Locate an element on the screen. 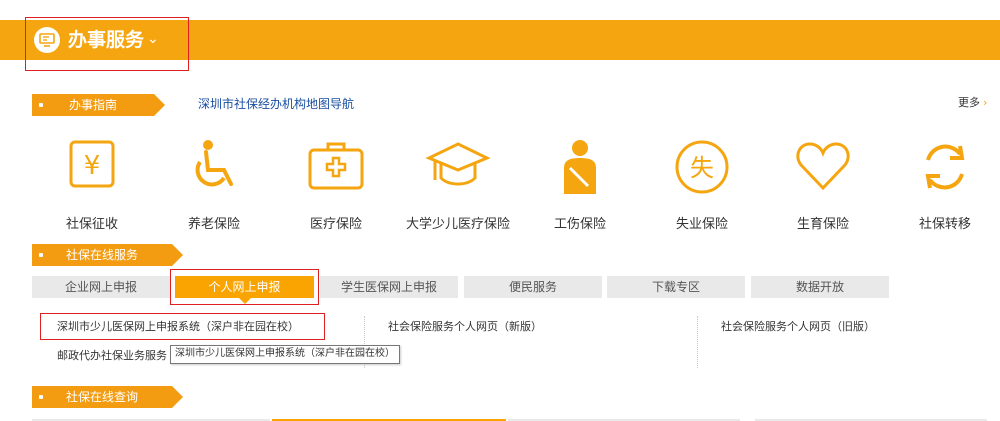  unemployment-icon: 失 is located at coordinates (702, 167).